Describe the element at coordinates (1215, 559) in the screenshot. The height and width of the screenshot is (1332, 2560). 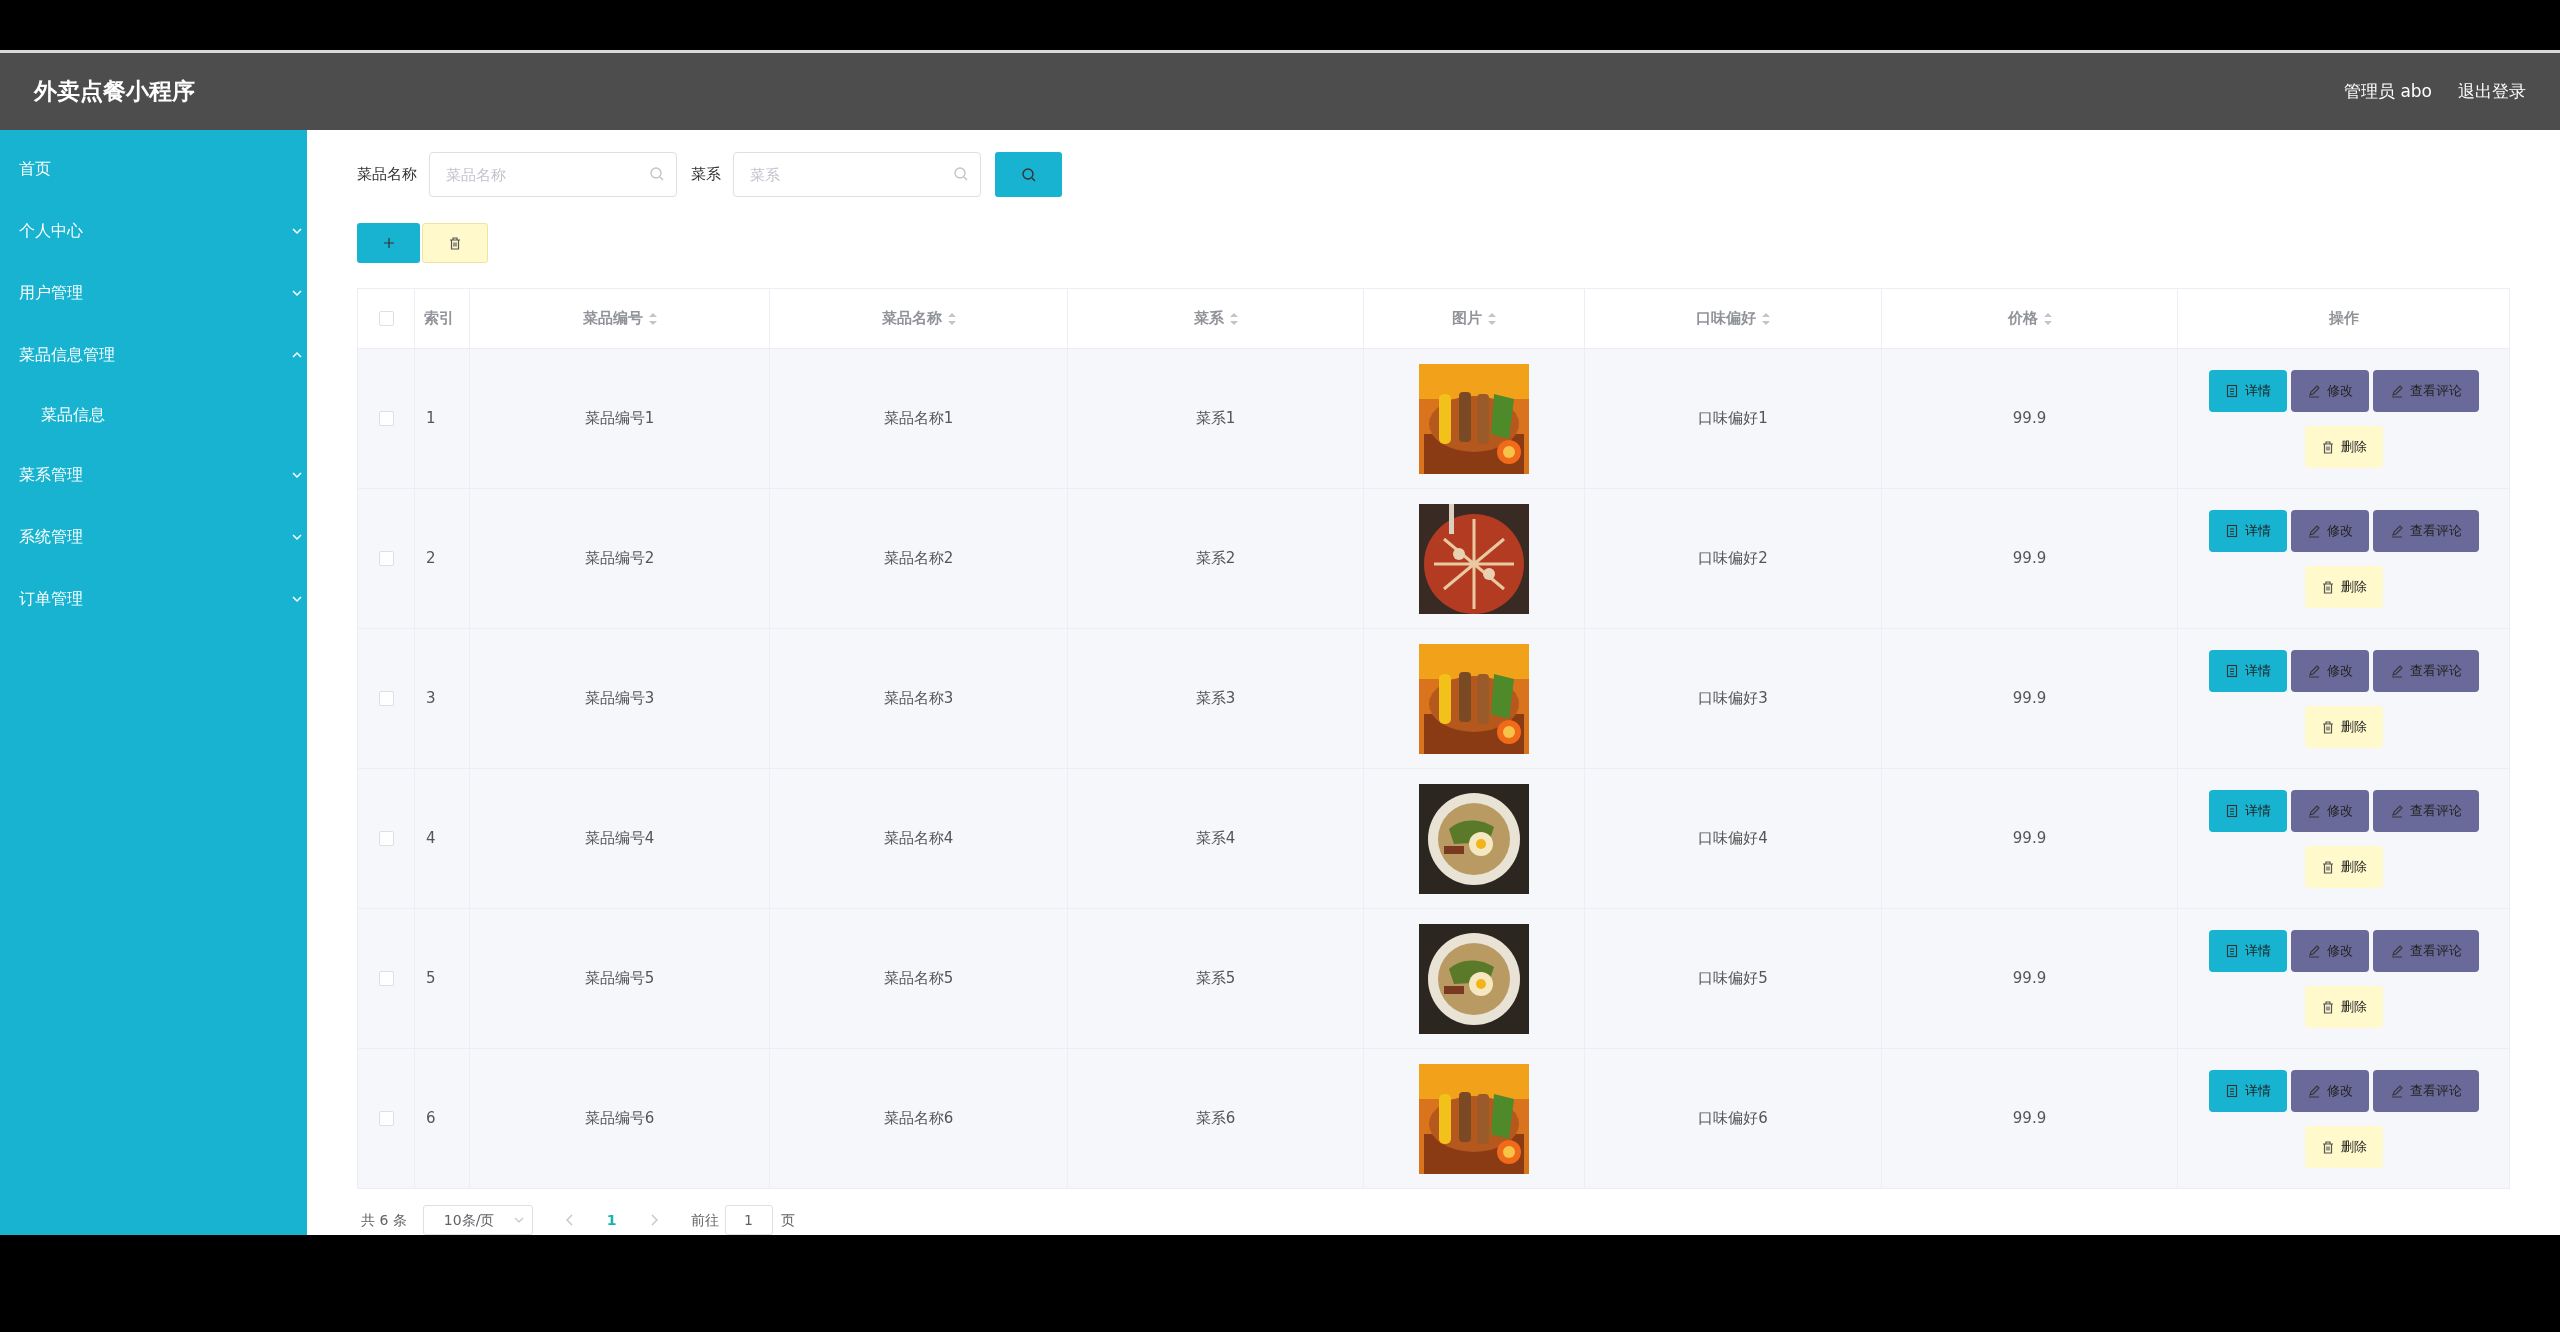
I see `table-cell-text: 菜系2` at that location.